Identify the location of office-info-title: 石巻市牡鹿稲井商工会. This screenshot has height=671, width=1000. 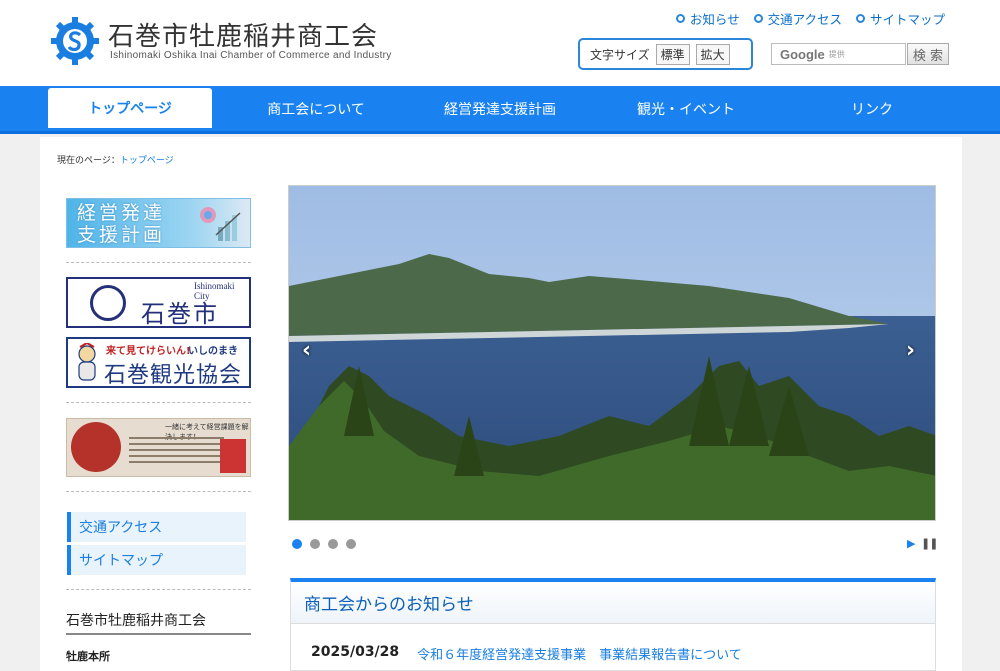
(136, 621).